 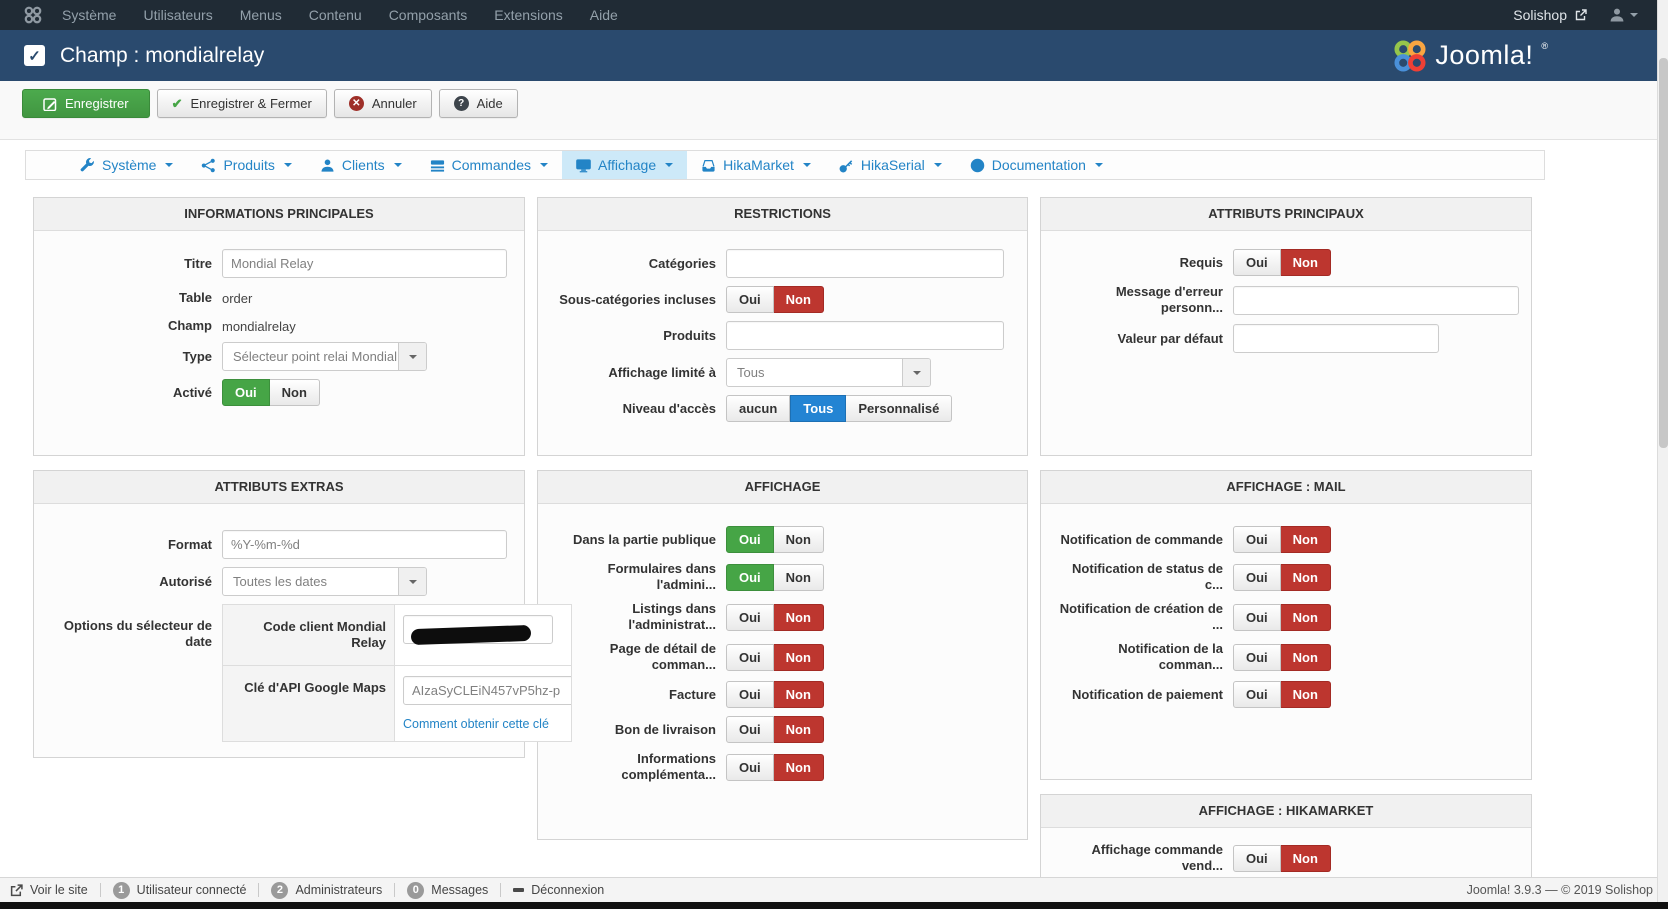 What do you see at coordinates (758, 408) in the screenshot?
I see `aucun-button: aucun` at bounding box center [758, 408].